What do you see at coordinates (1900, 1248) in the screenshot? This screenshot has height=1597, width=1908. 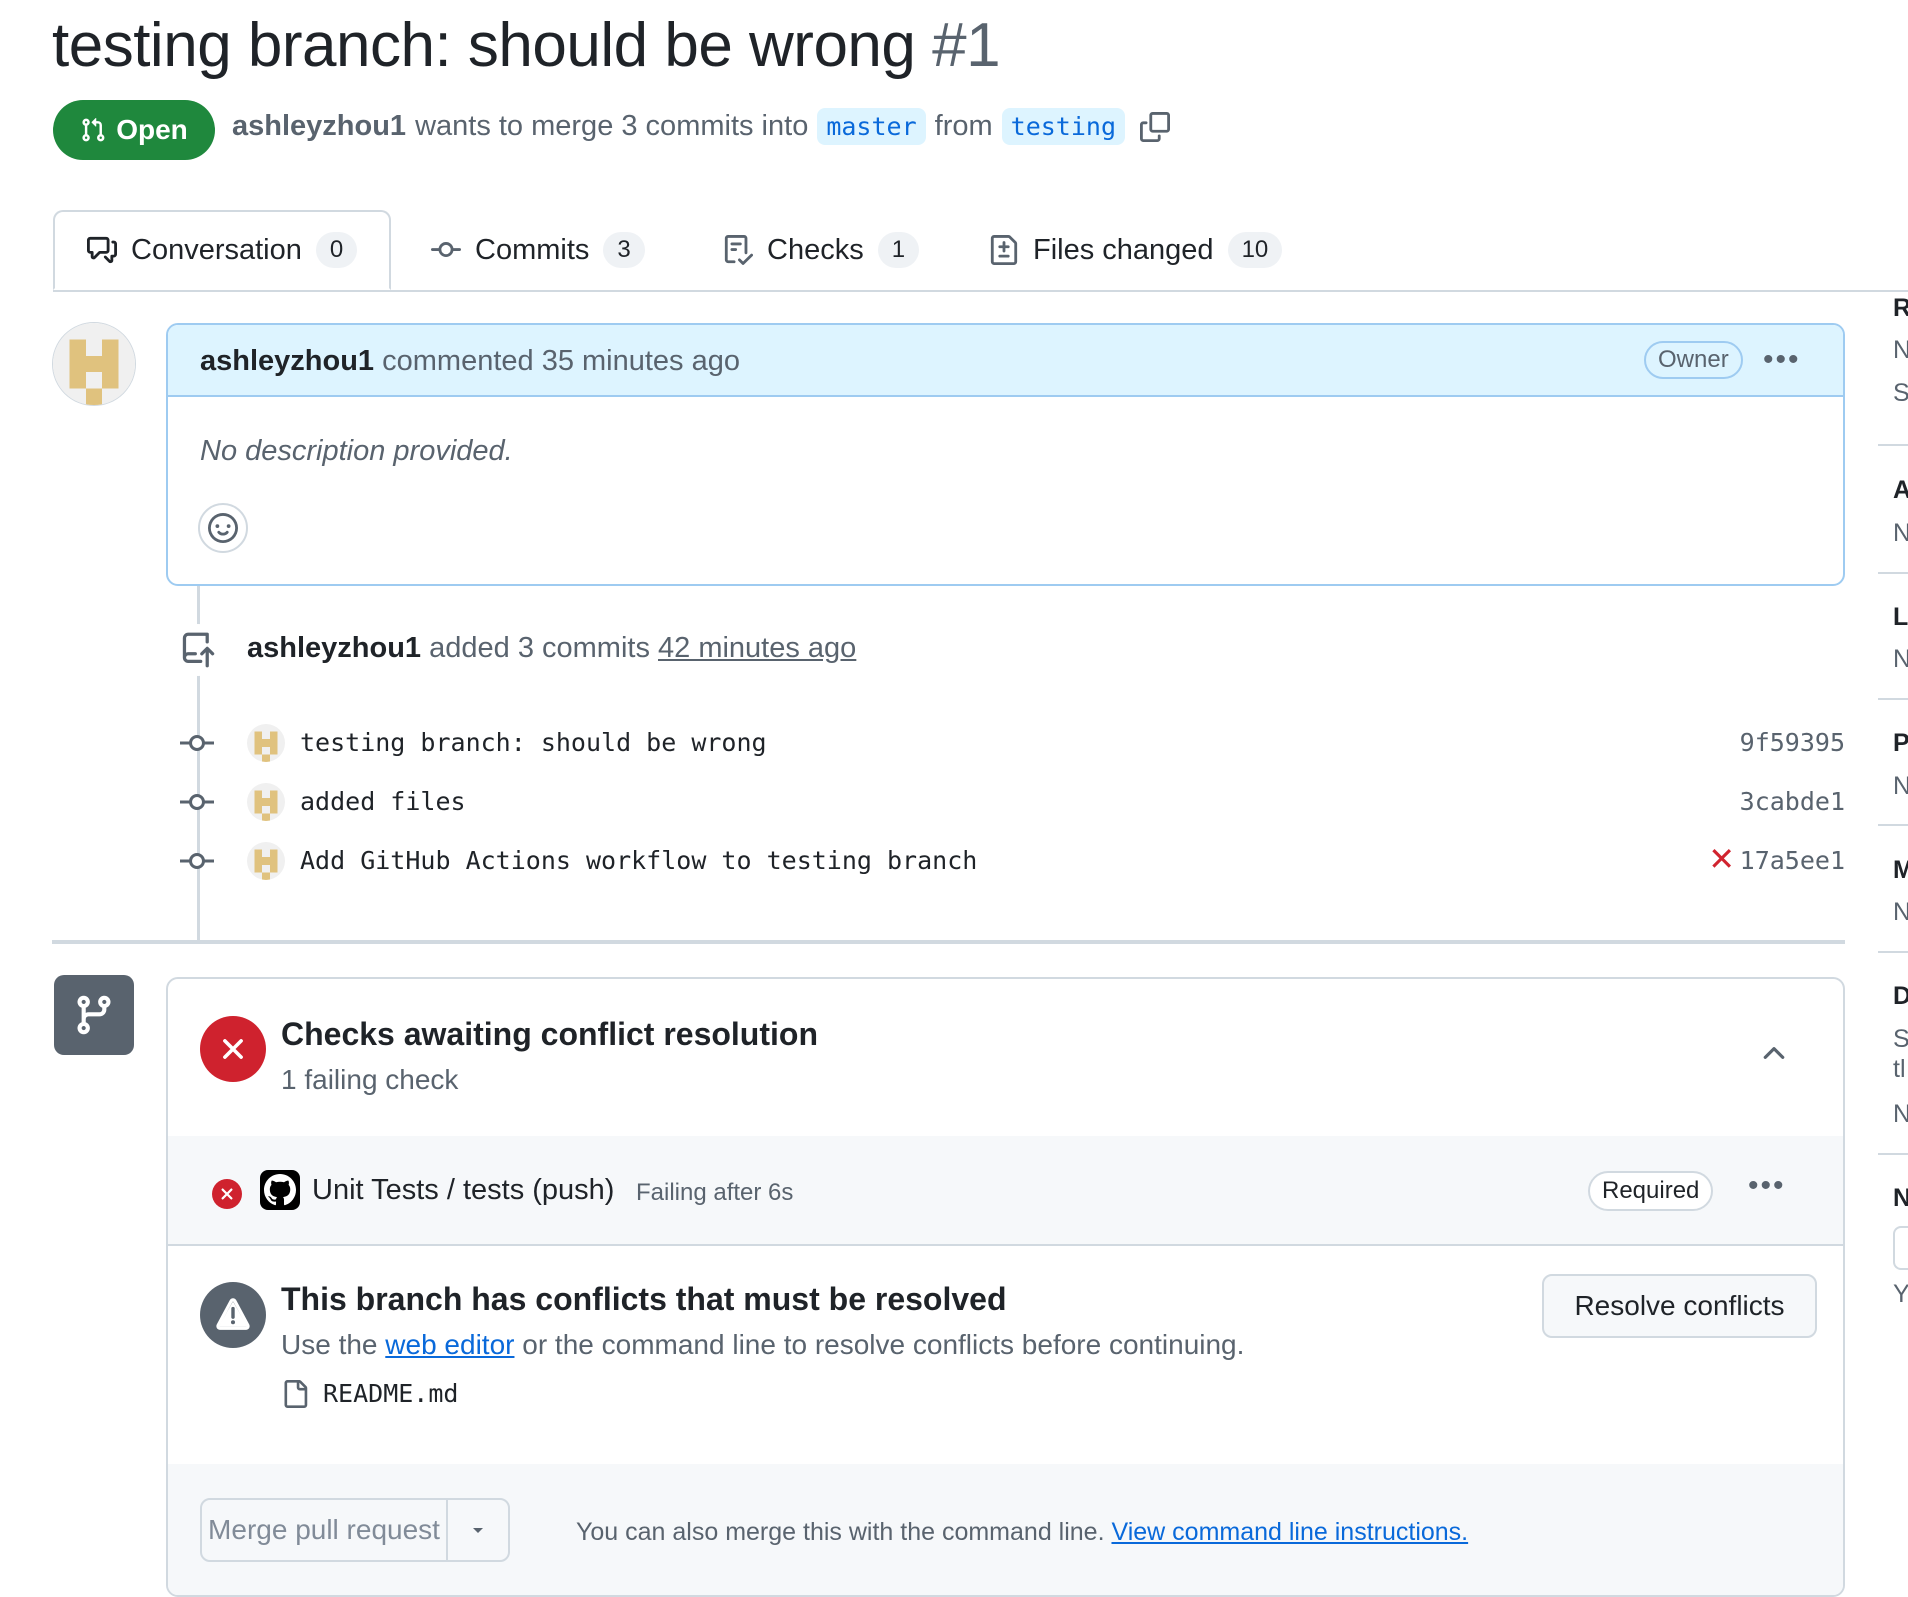 I see `sidebar-subscribe-button` at bounding box center [1900, 1248].